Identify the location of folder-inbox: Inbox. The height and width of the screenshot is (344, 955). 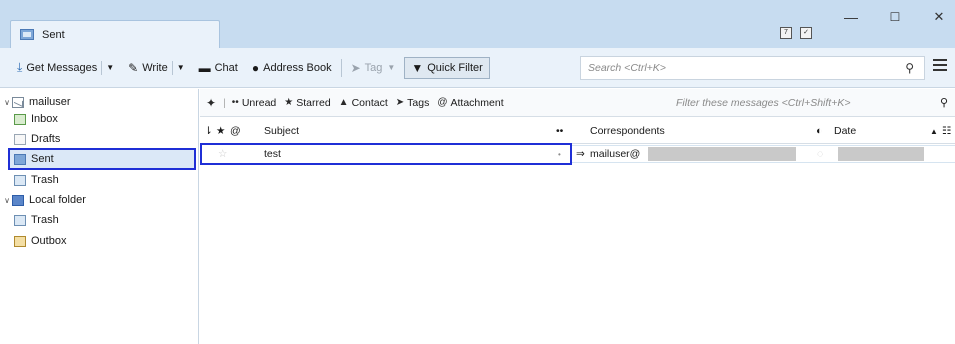
(36, 119).